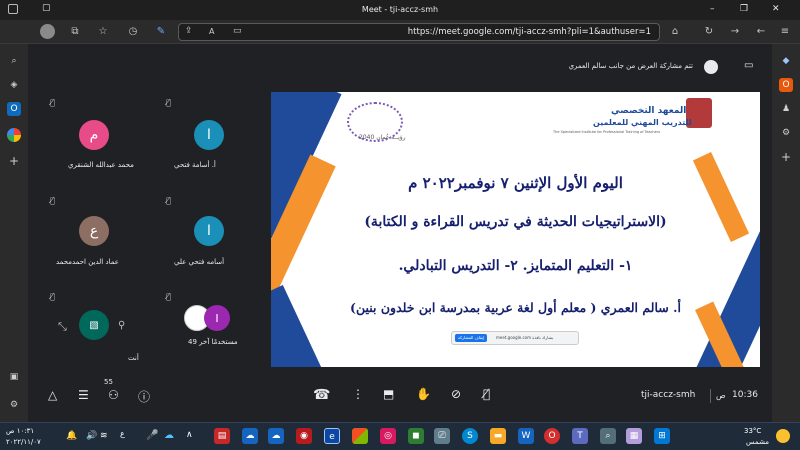 This screenshot has height=450, width=800. I want to click on close-button: ✕, so click(776, 9).